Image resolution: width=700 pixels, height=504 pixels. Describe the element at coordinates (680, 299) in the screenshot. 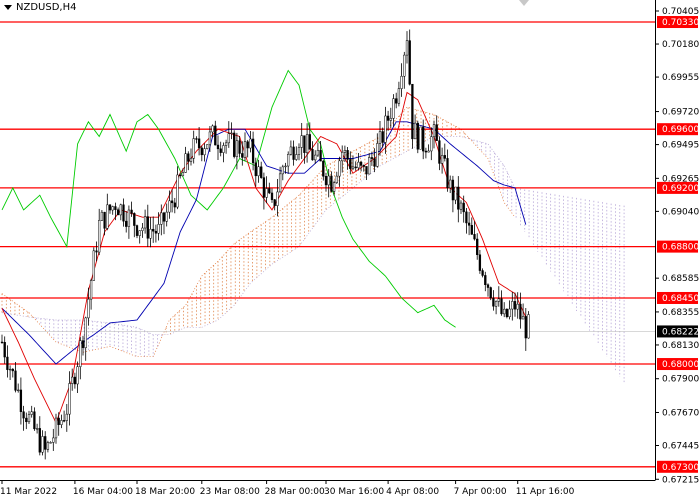

I see `level-price-tag: 0.68450` at that location.